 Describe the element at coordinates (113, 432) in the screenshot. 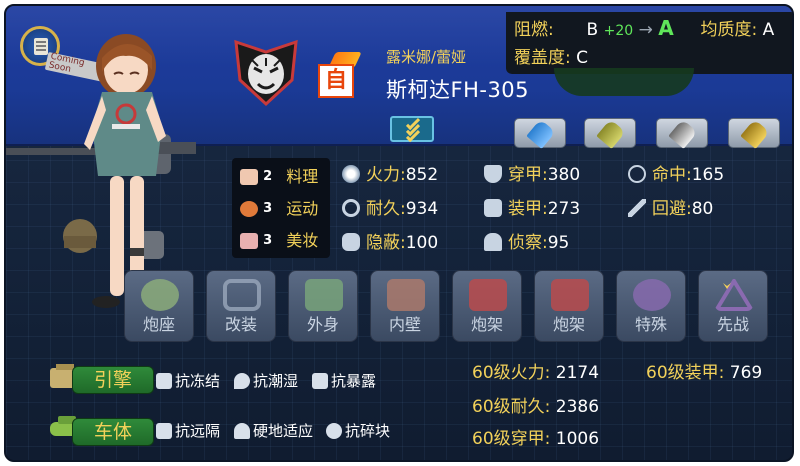

I see `body-button: 车体` at that location.